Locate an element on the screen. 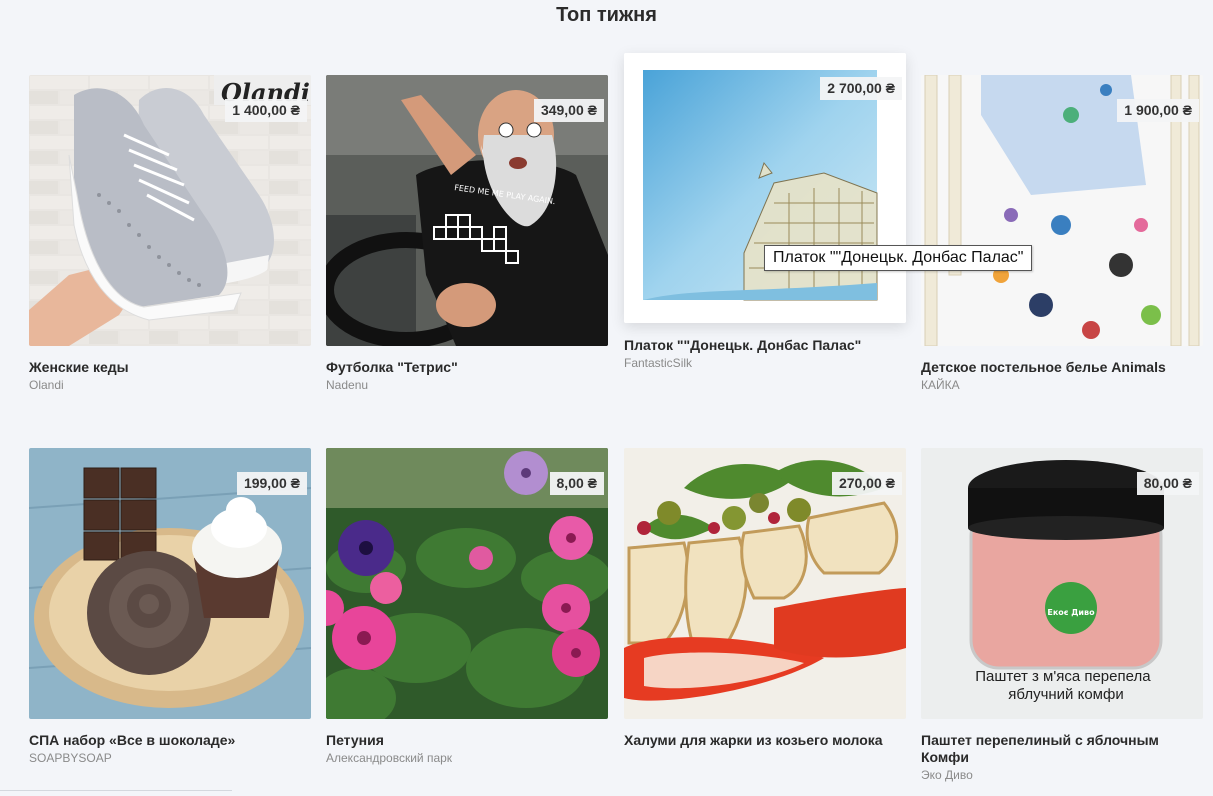 The width and height of the screenshot is (1213, 796). product-seller: FantasticSilk is located at coordinates (765, 363).